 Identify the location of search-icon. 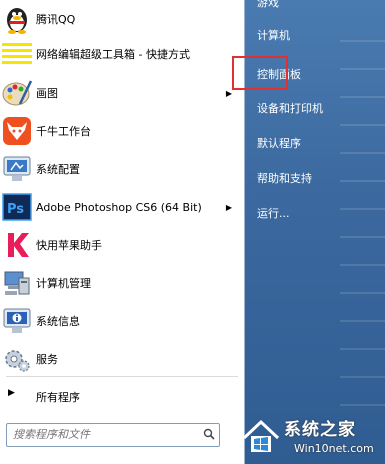
(209, 434).